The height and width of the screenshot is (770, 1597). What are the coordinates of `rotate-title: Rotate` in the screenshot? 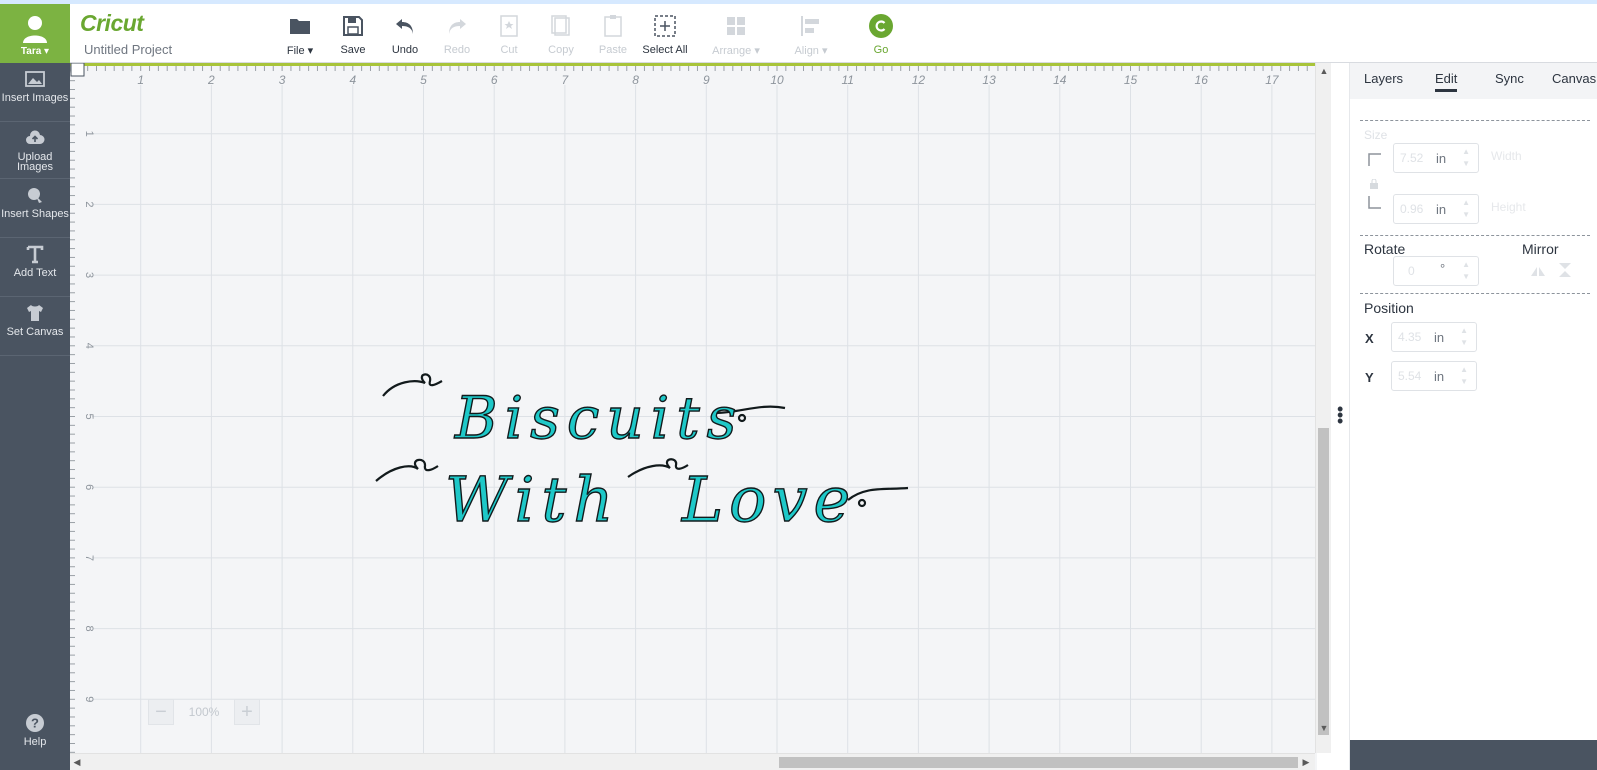 It's located at (1385, 249).